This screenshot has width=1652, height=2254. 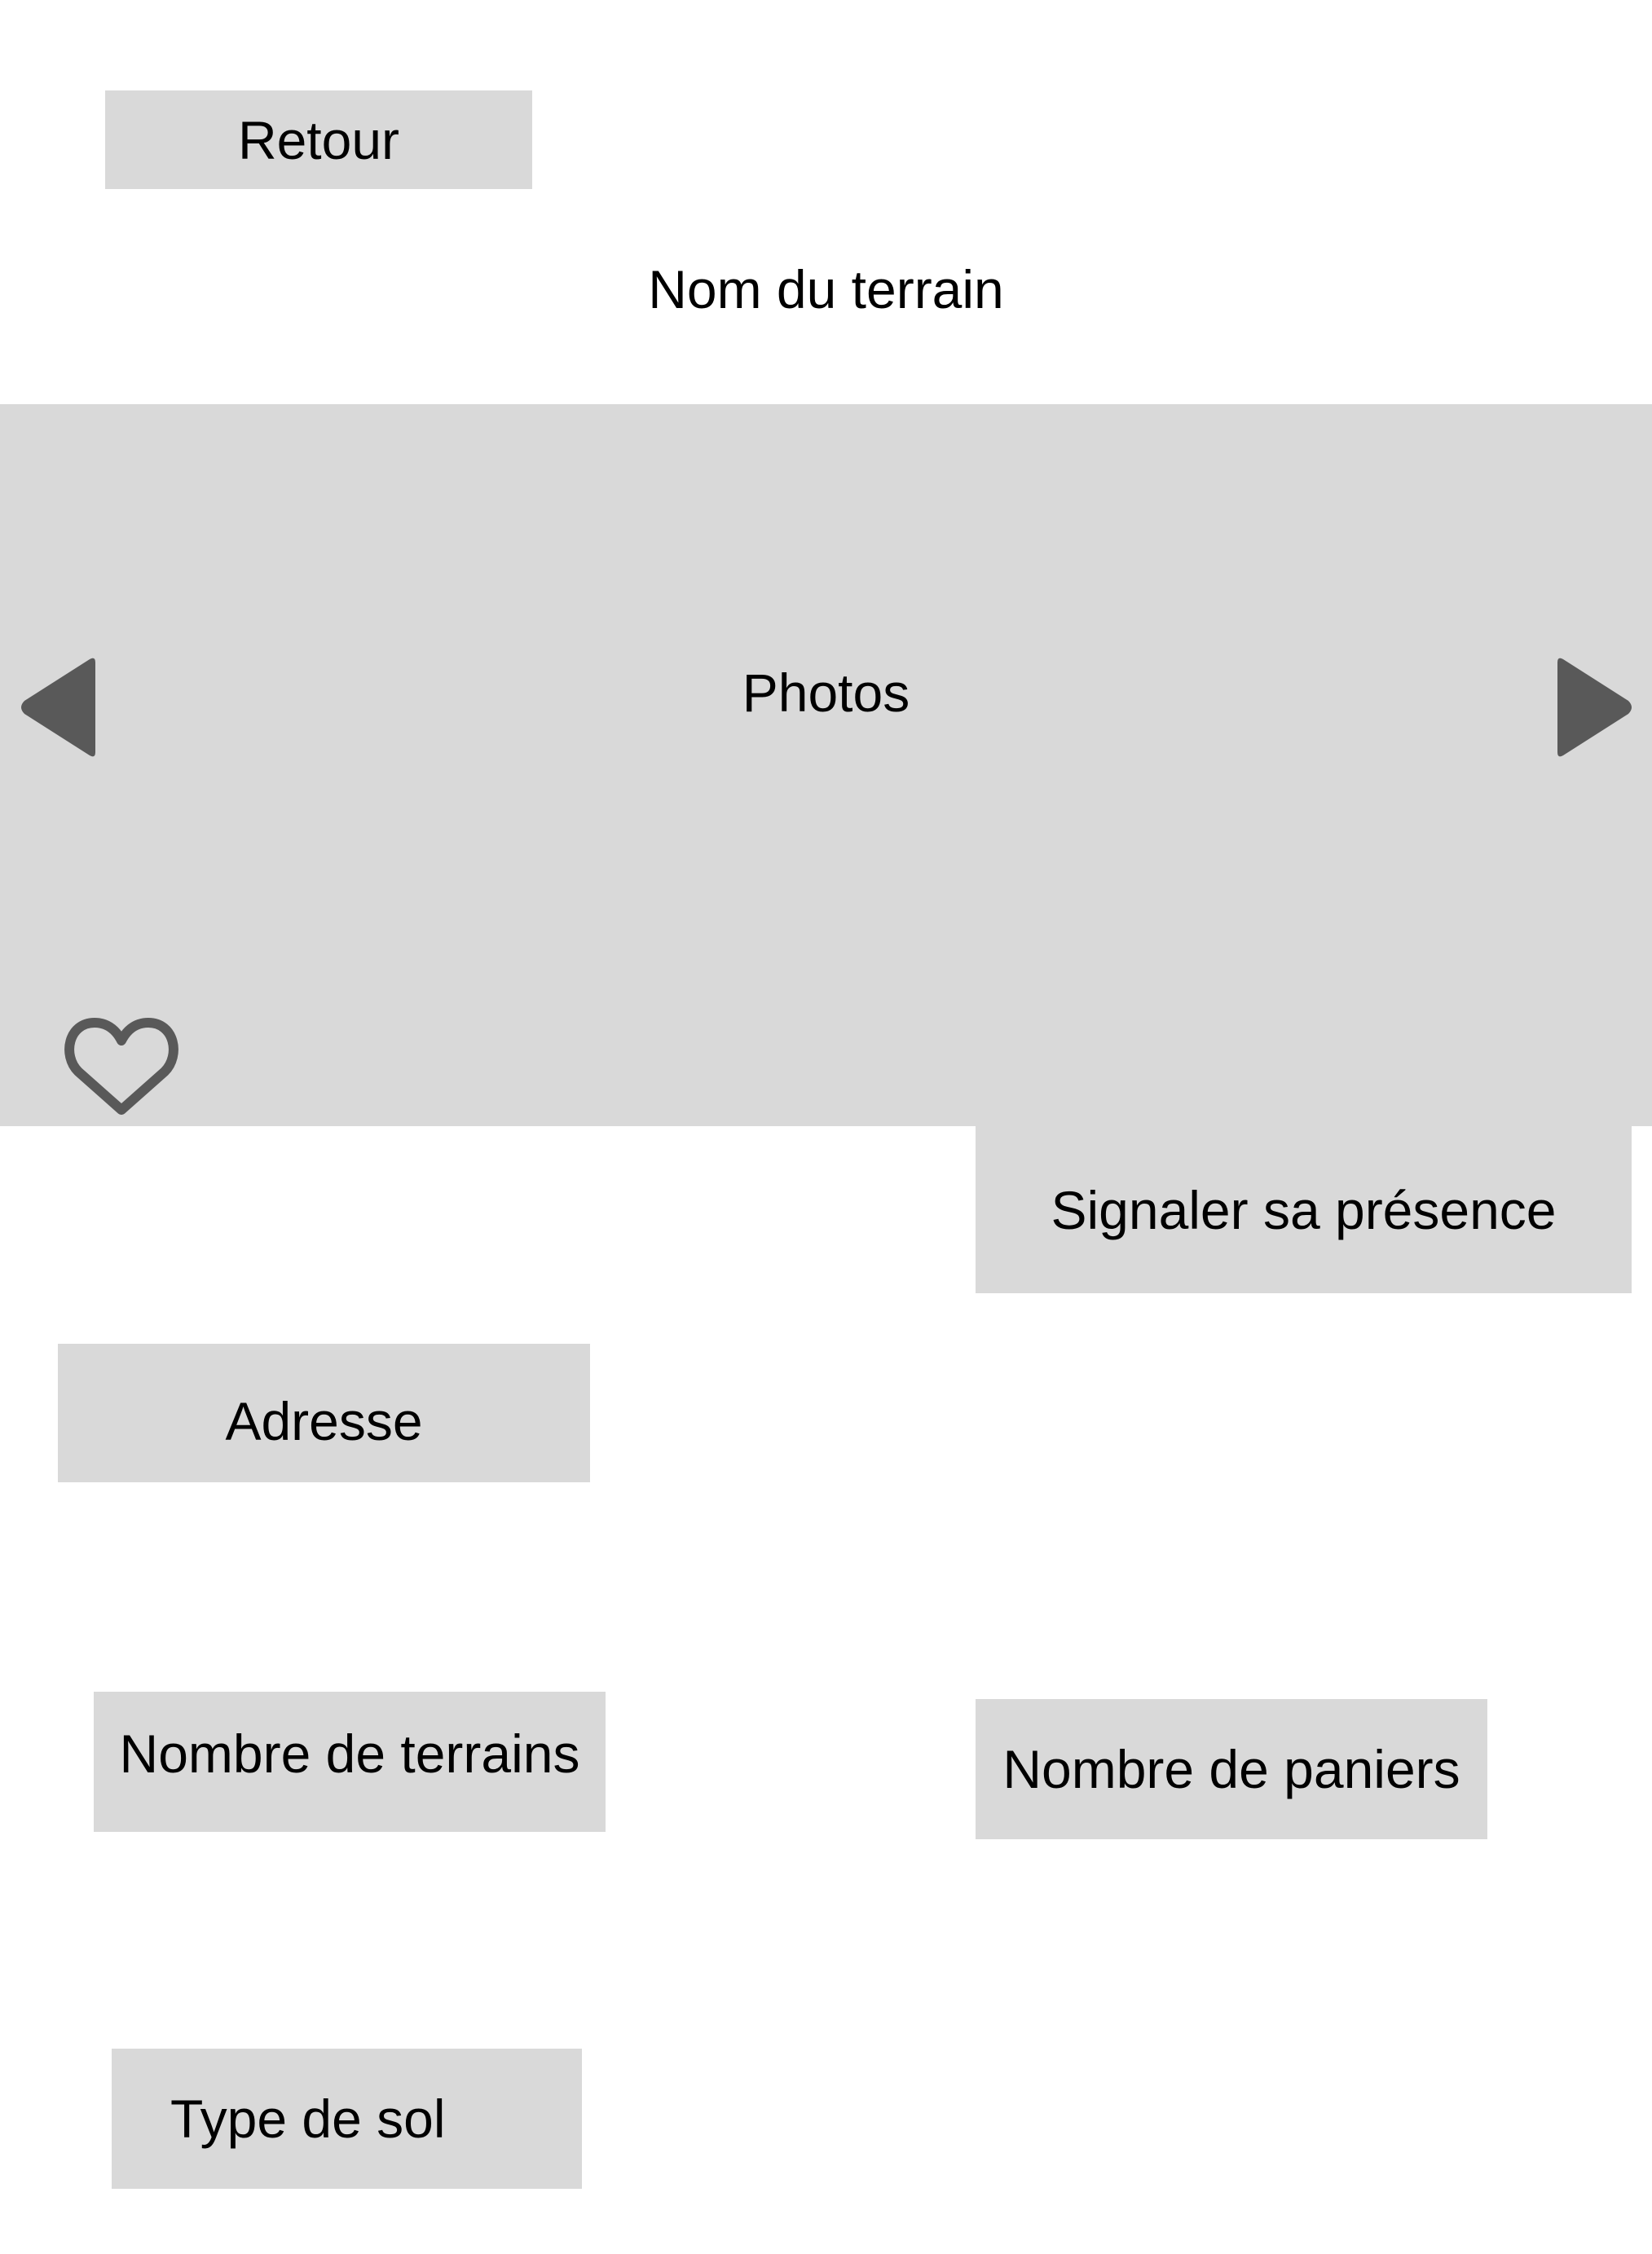 What do you see at coordinates (122, 1066) in the screenshot?
I see `heart-icon` at bounding box center [122, 1066].